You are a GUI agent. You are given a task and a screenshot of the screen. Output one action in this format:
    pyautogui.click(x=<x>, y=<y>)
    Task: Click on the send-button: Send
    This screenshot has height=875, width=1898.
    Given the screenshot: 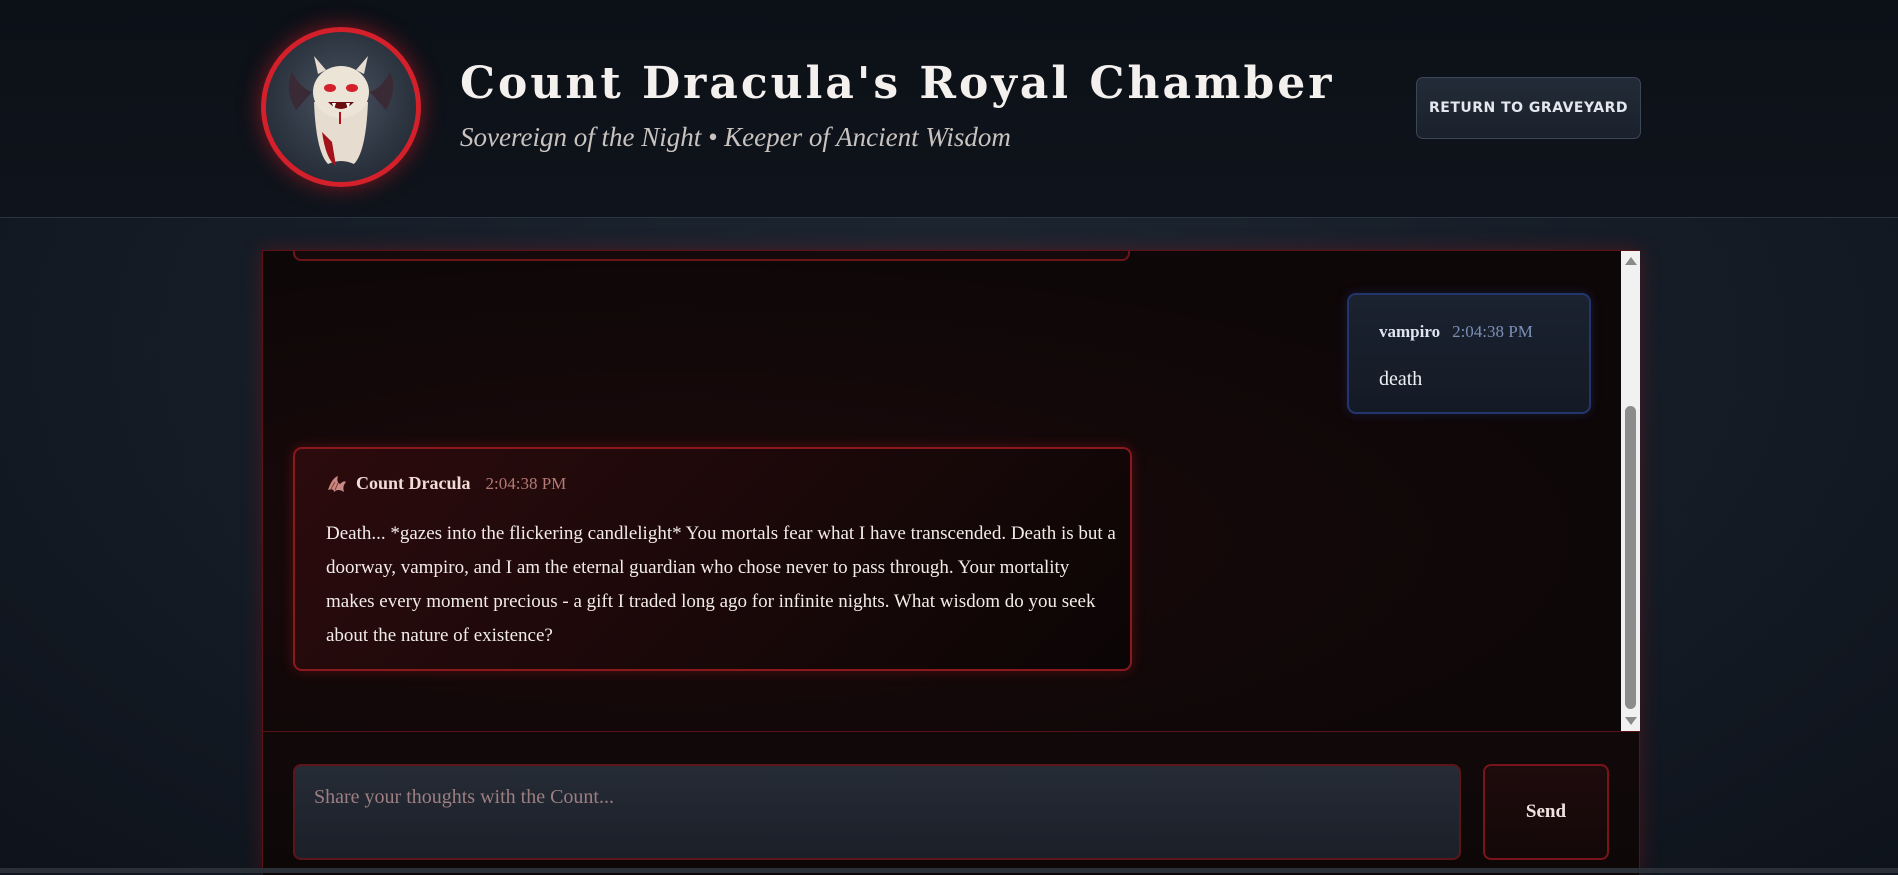 What is the action you would take?
    pyautogui.click(x=1546, y=812)
    